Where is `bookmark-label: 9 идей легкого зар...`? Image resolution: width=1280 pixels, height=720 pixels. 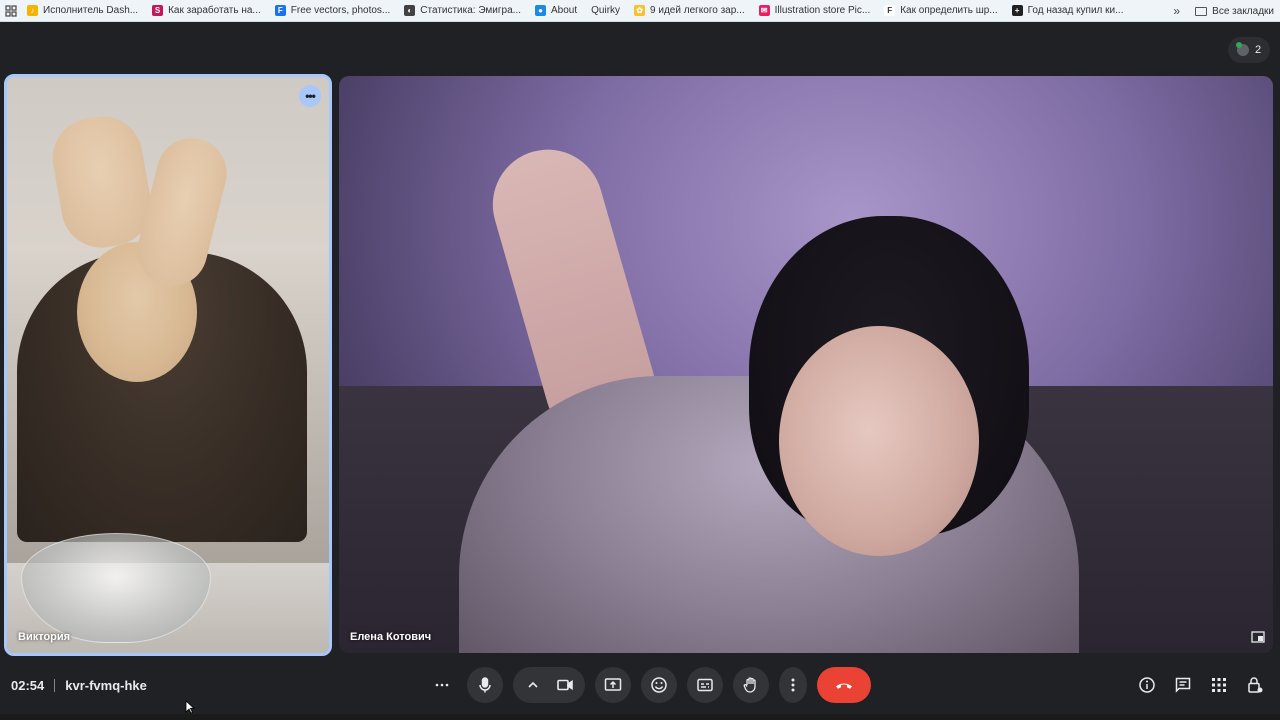 bookmark-label: 9 идей легкого зар... is located at coordinates (697, 10).